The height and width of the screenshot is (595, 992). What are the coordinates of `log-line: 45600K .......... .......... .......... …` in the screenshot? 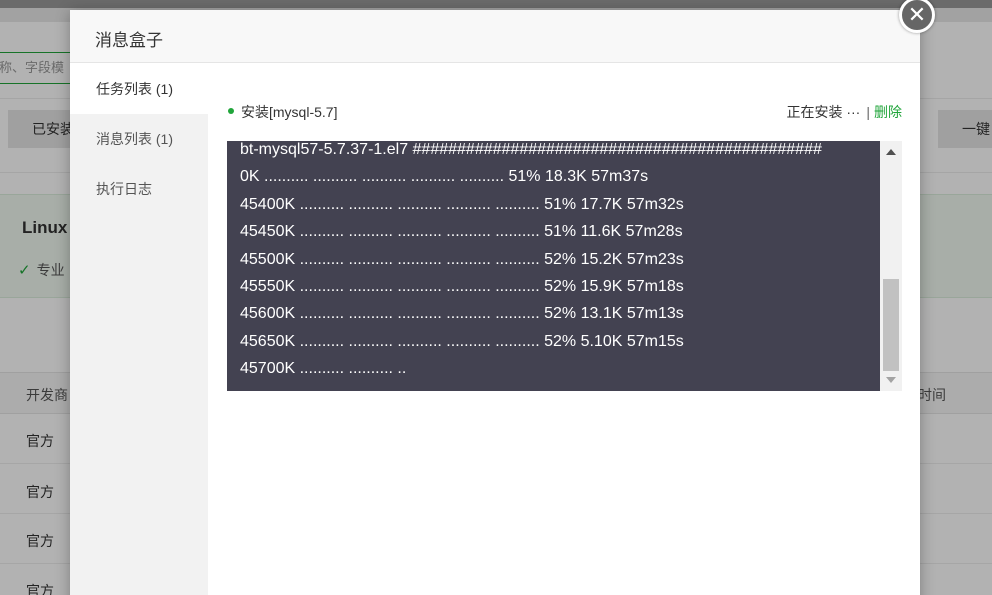 It's located at (462, 314).